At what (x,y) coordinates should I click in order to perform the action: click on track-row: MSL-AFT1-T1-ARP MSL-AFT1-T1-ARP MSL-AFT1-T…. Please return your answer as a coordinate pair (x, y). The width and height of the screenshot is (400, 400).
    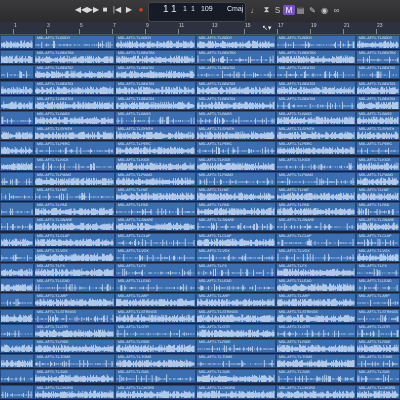
    Looking at the image, I should click on (200, 300).